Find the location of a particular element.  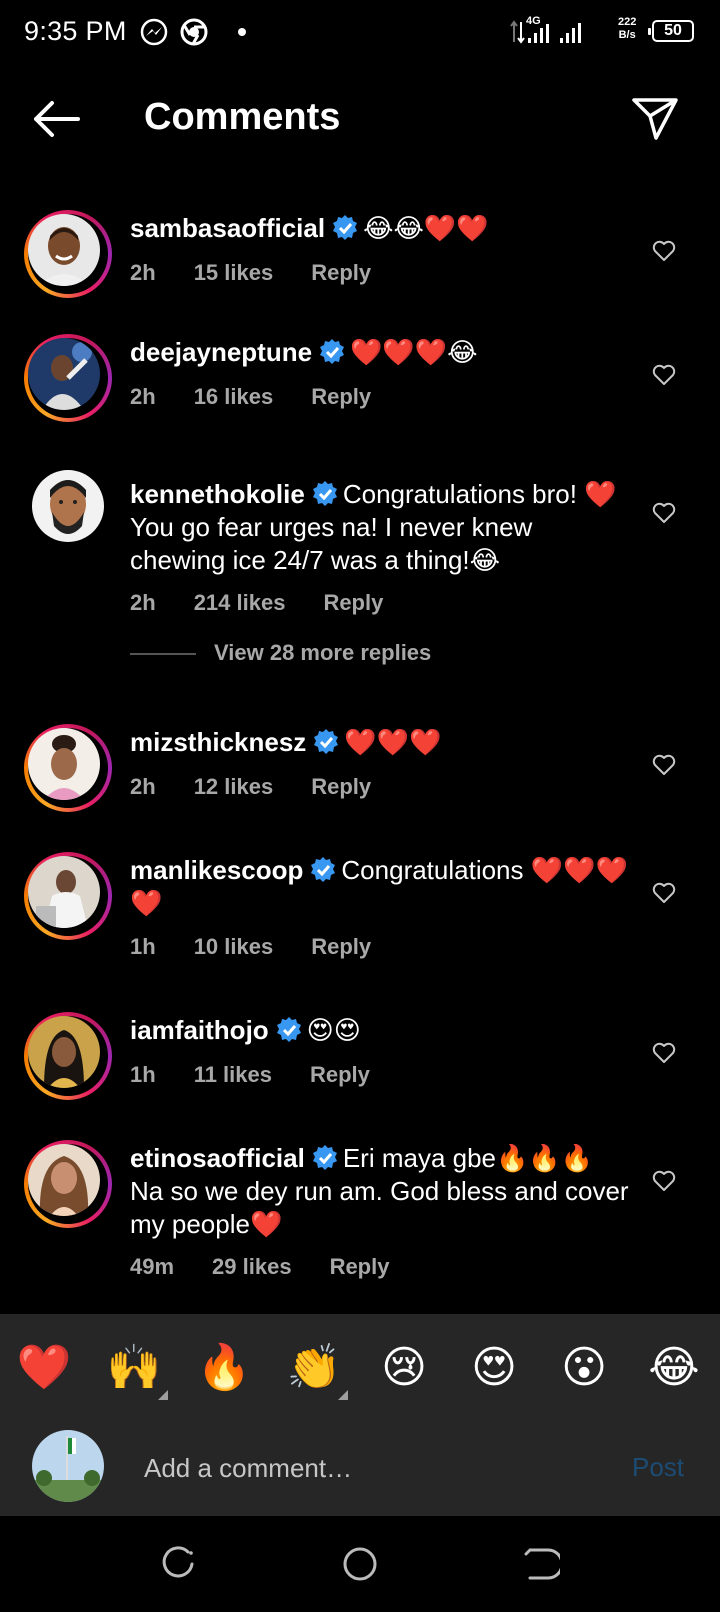

comment-body: 😍😍 is located at coordinates (333, 1030).